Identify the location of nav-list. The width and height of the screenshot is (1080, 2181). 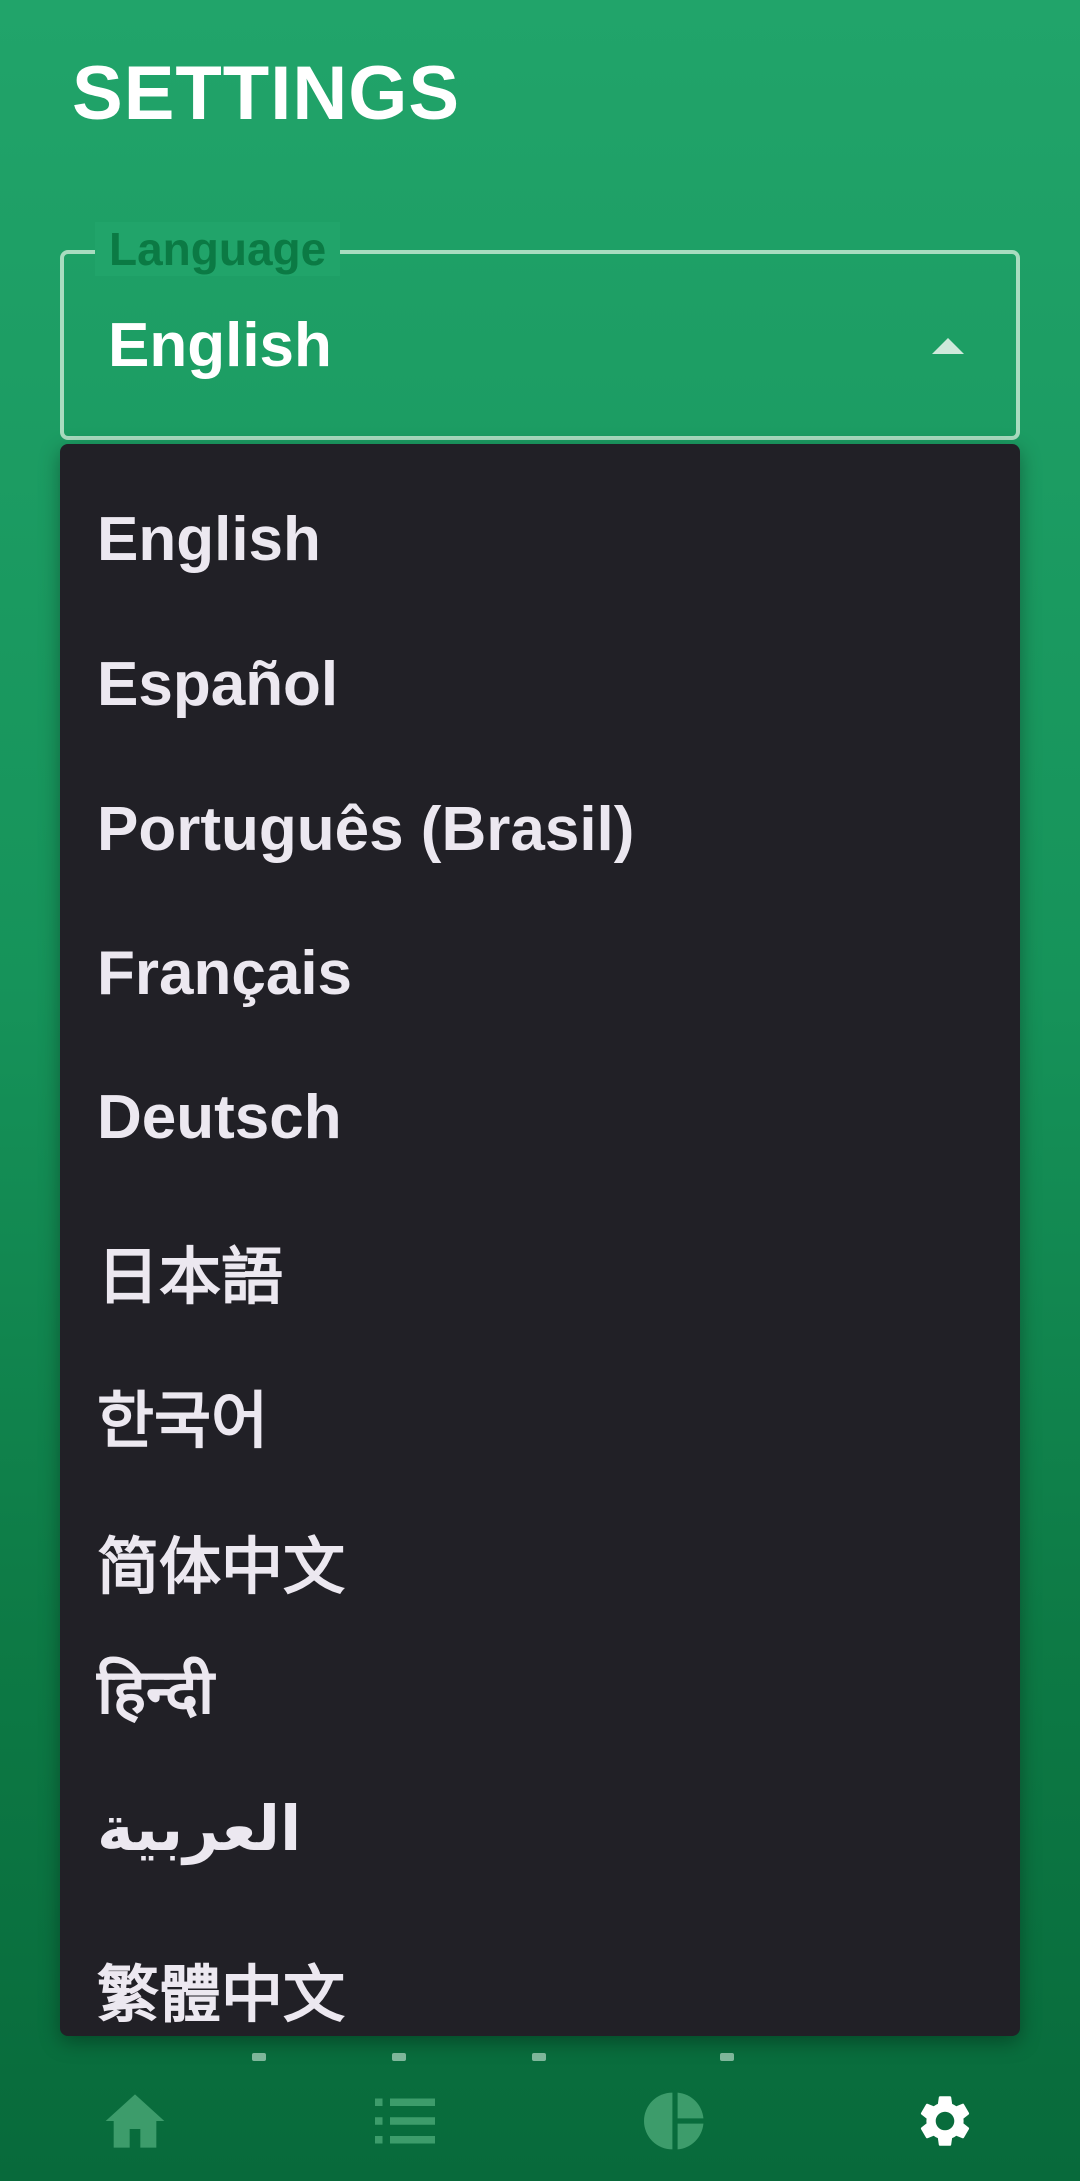
(405, 2120).